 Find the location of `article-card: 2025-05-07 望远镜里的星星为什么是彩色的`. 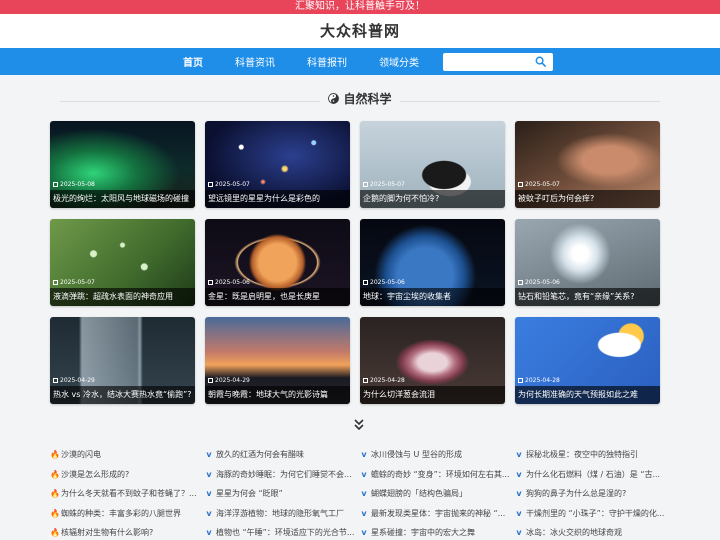

article-card: 2025-05-07 望远镜里的星星为什么是彩色的 is located at coordinates (277, 164).